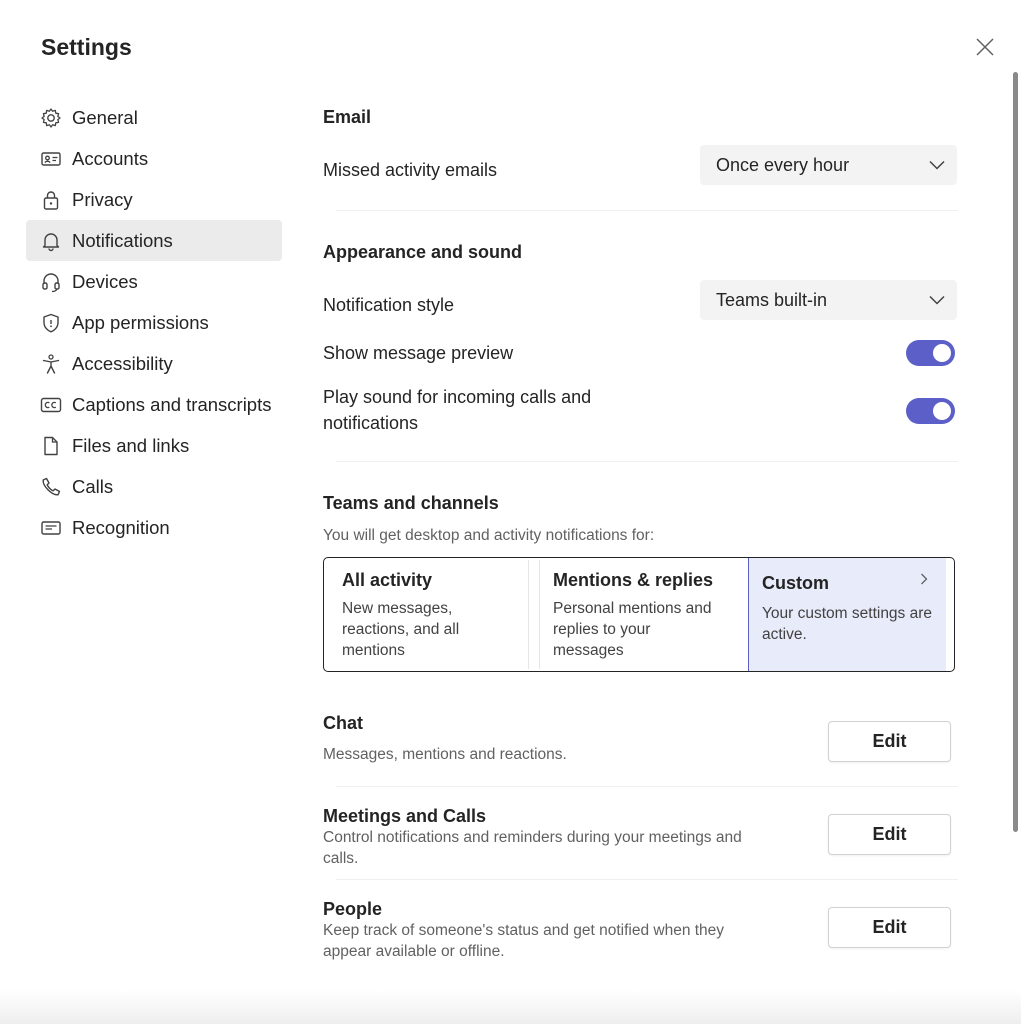 The image size is (1021, 1024). What do you see at coordinates (51, 323) in the screenshot?
I see `shield-icon` at bounding box center [51, 323].